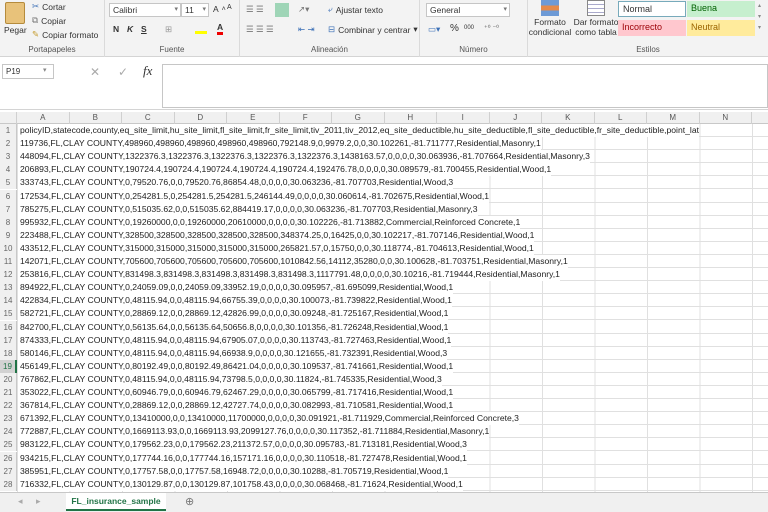 The height and width of the screenshot is (512, 768). What do you see at coordinates (8, 130) in the screenshot?
I see `row-header: 1` at bounding box center [8, 130].